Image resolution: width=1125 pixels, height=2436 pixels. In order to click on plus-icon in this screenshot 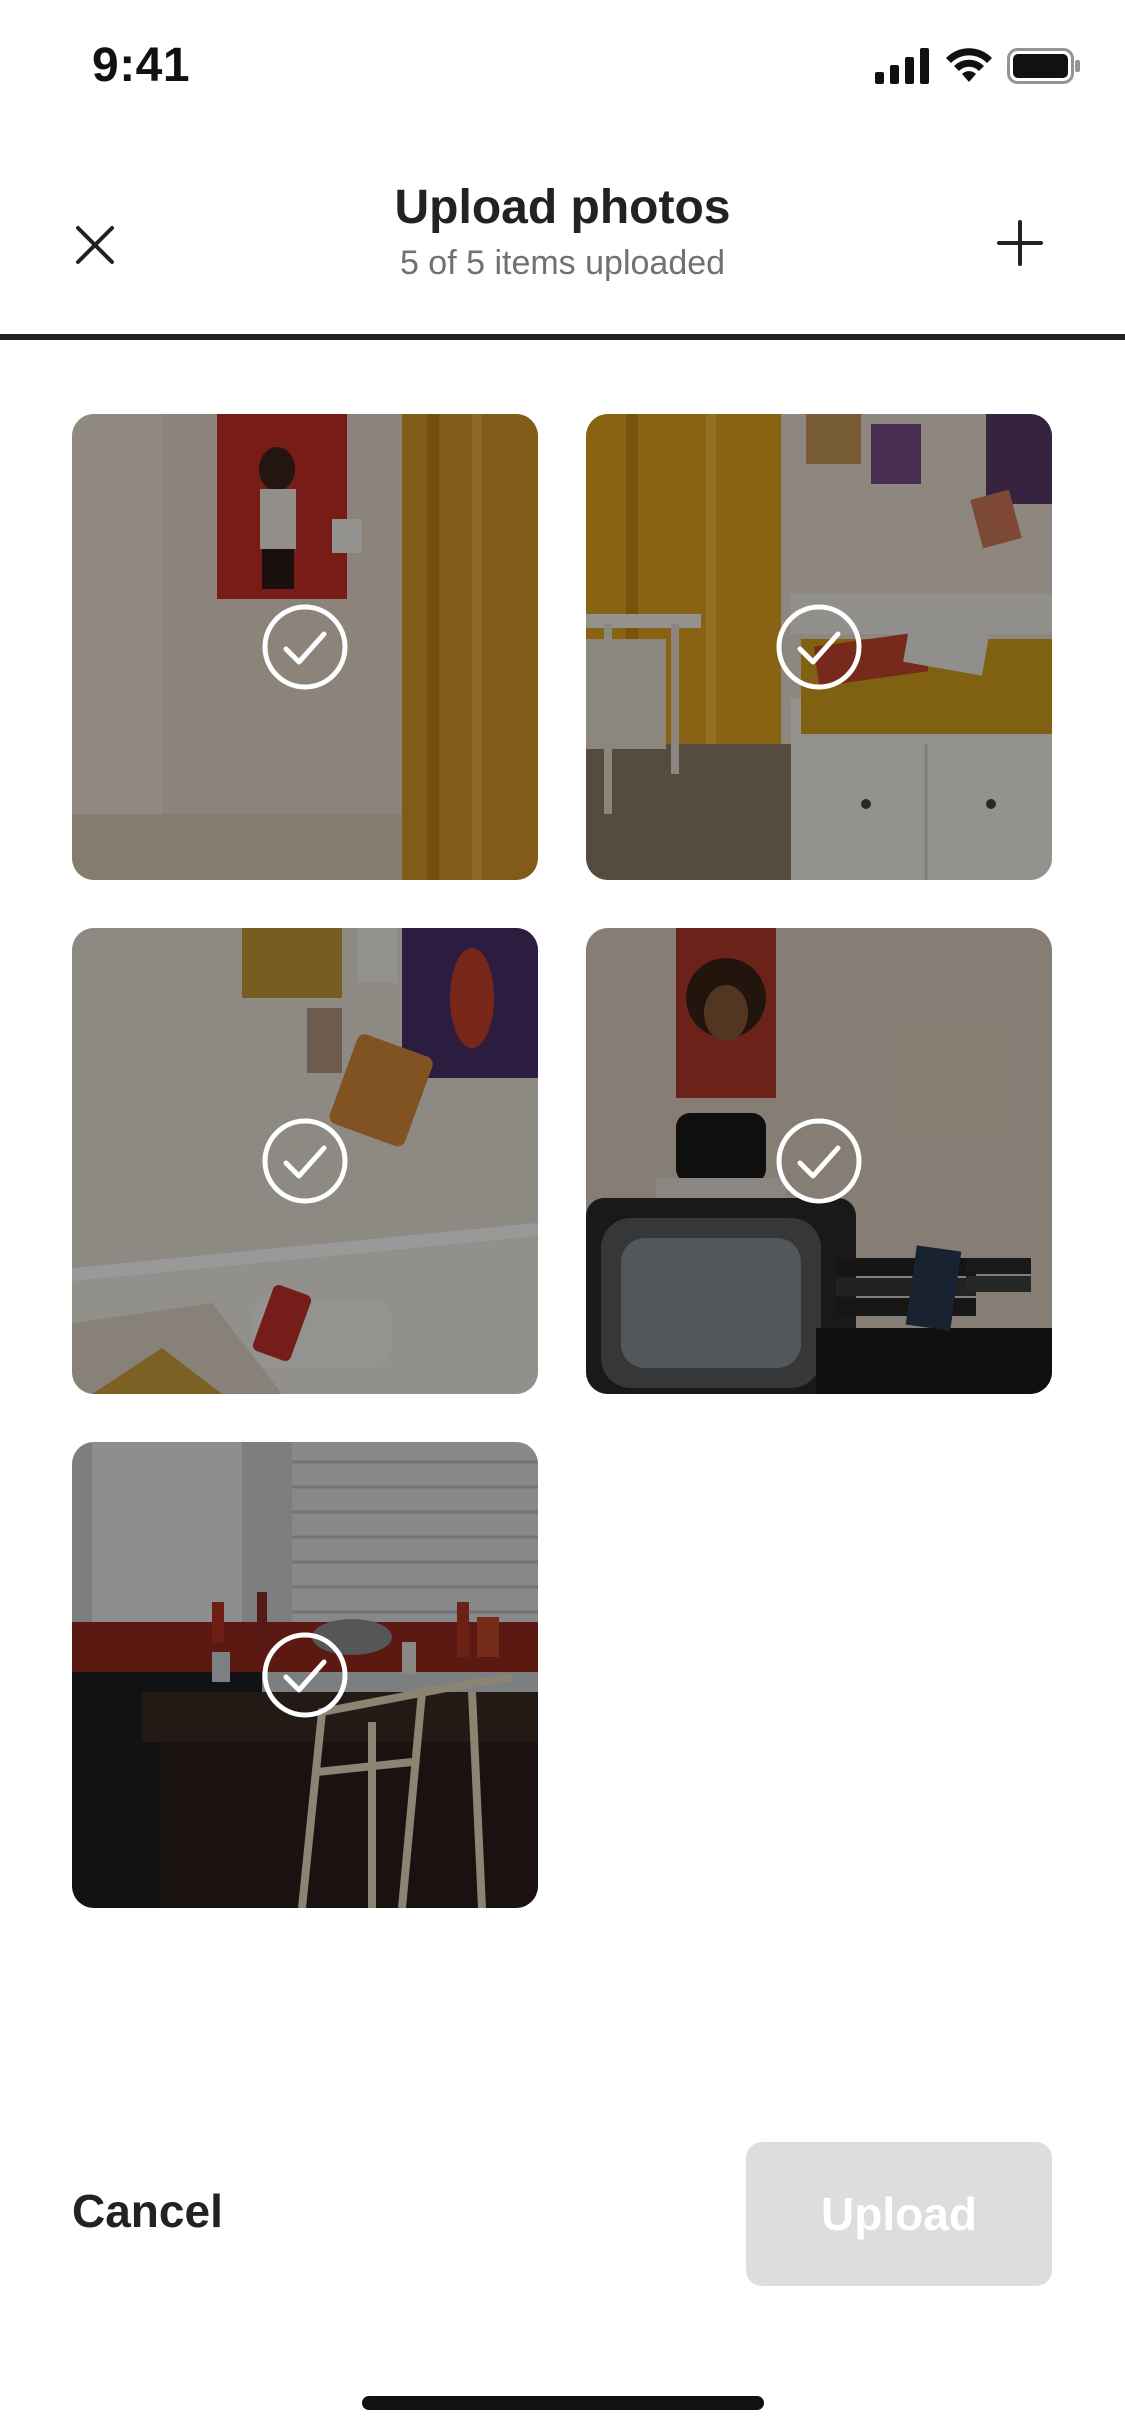, I will do `click(1020, 243)`.